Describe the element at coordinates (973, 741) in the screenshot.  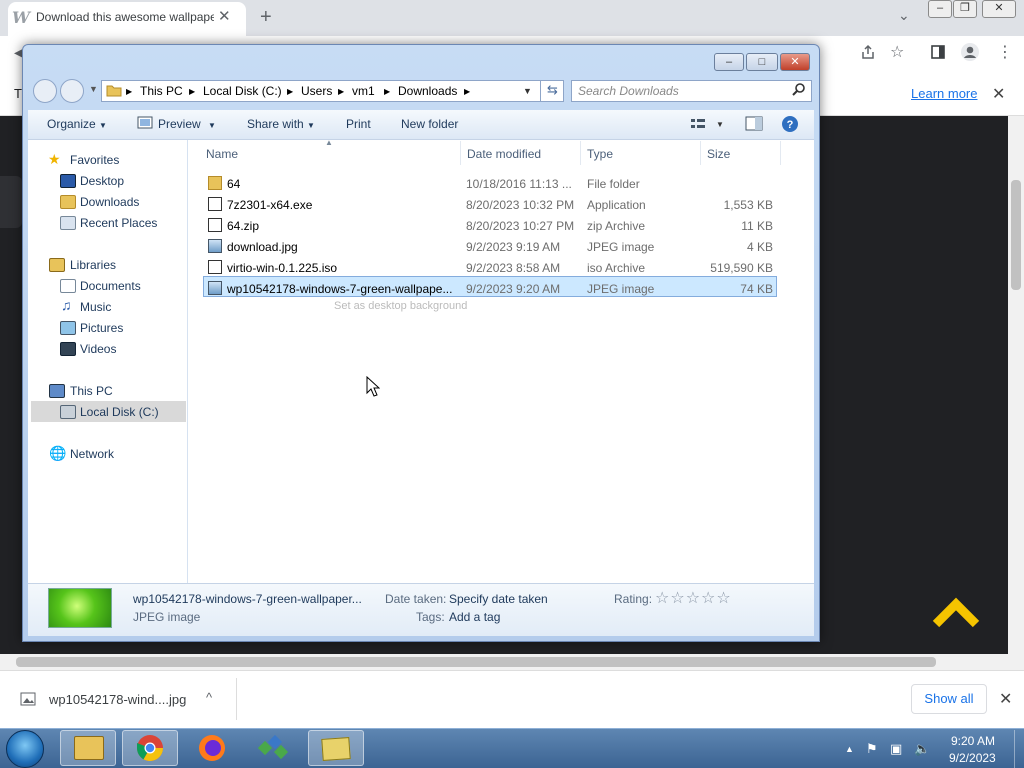
I see `clock-time: 9:20 AM` at that location.